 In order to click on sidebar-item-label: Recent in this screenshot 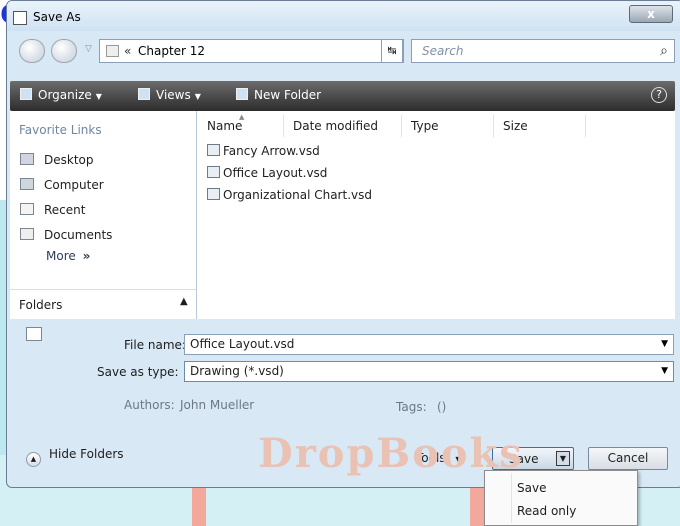, I will do `click(65, 210)`.